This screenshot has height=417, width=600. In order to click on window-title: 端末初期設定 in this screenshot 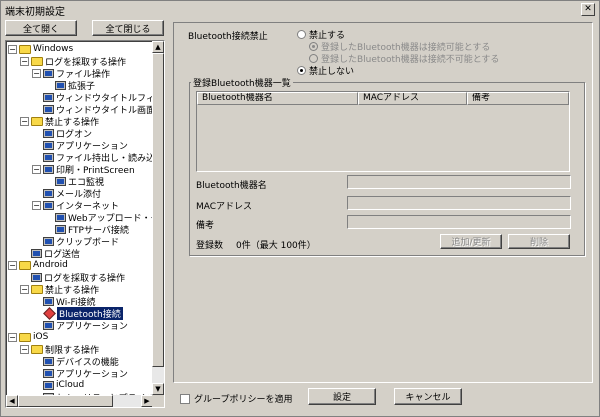, I will do `click(35, 12)`.